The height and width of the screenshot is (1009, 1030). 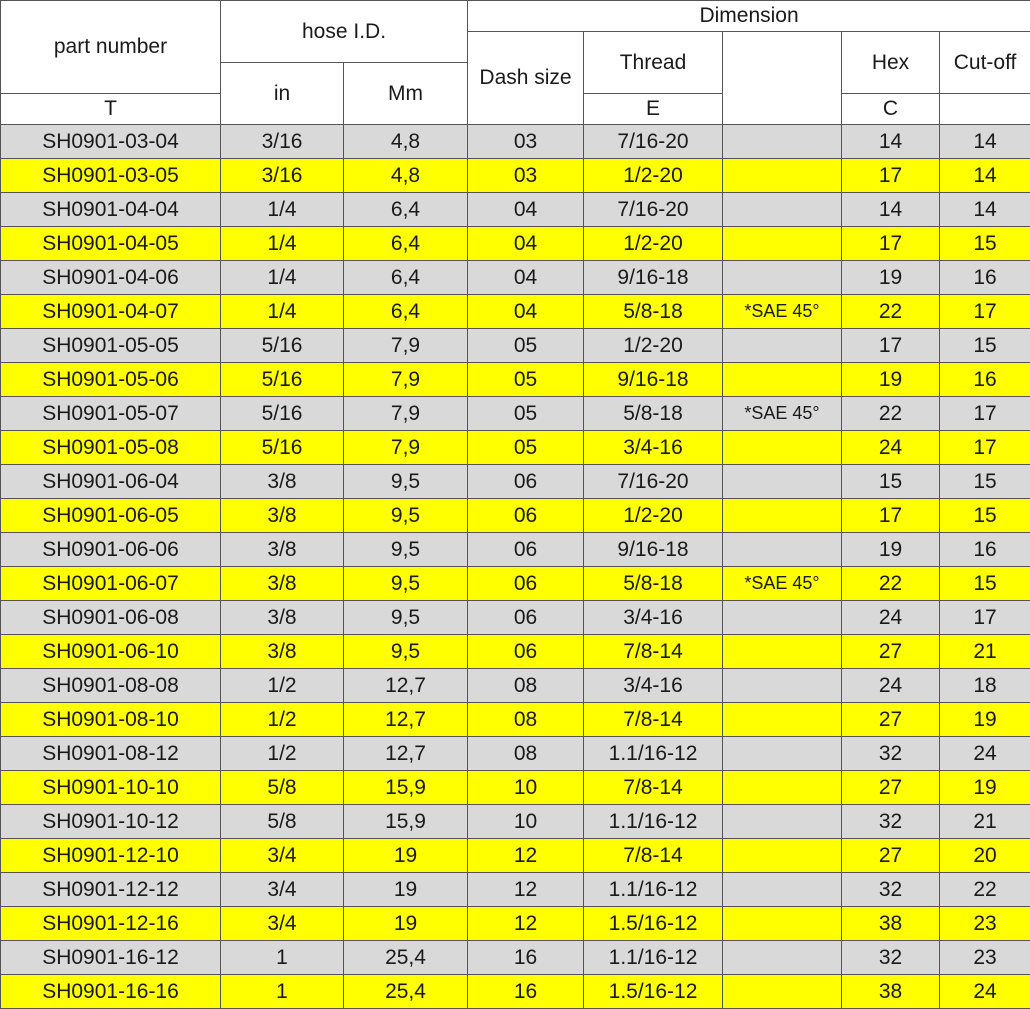 What do you see at coordinates (653, 109) in the screenshot?
I see `header-hex-sub: E` at bounding box center [653, 109].